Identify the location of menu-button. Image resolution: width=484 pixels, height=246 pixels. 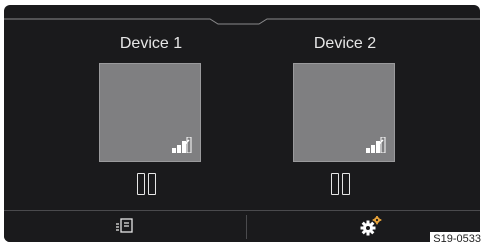
(125, 226).